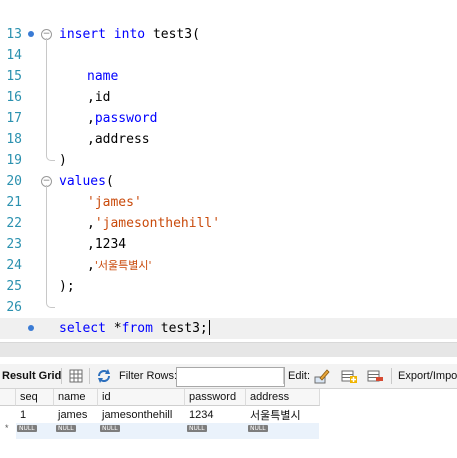 This screenshot has width=457, height=458. Describe the element at coordinates (228, 190) in the screenshot. I see `editor-line: 21 − values(` at that location.